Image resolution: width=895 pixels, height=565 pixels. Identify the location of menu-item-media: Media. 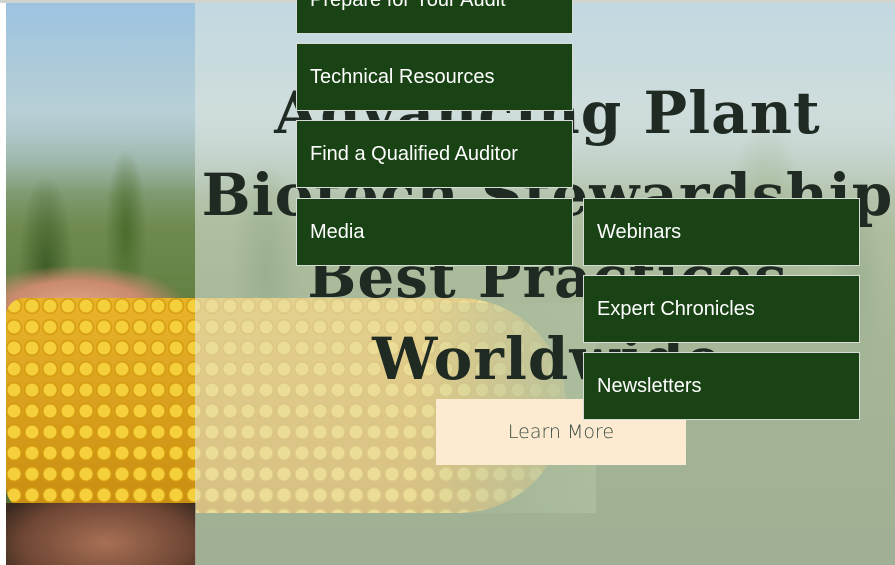
(434, 232).